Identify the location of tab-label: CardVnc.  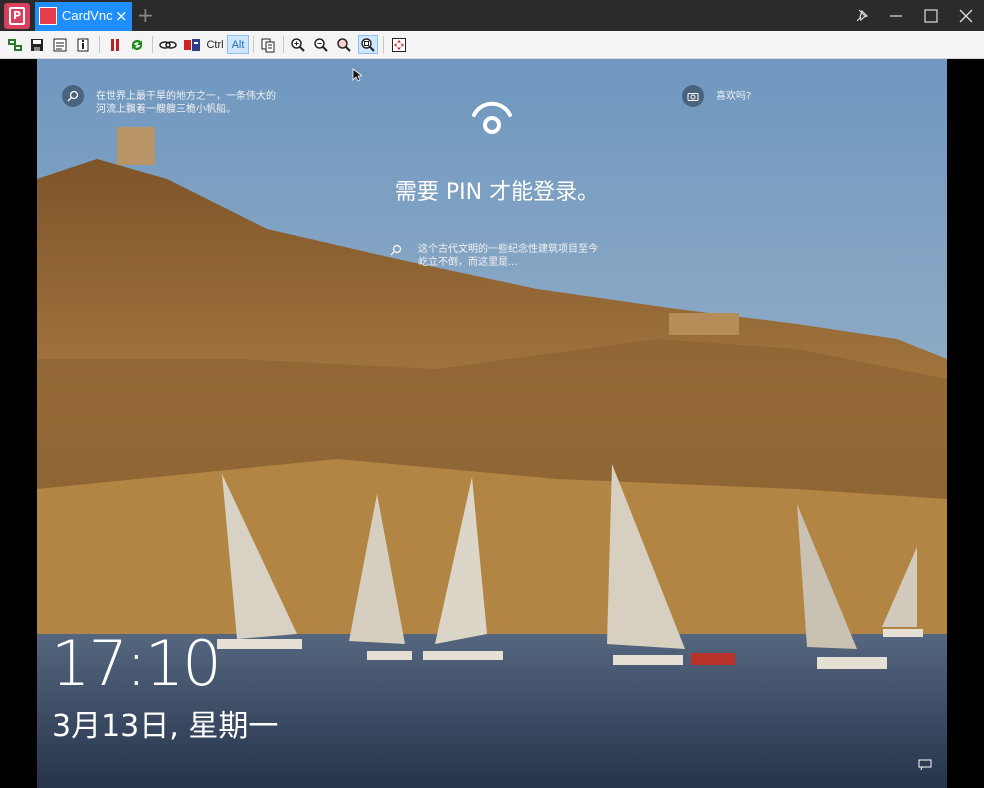
(87, 15).